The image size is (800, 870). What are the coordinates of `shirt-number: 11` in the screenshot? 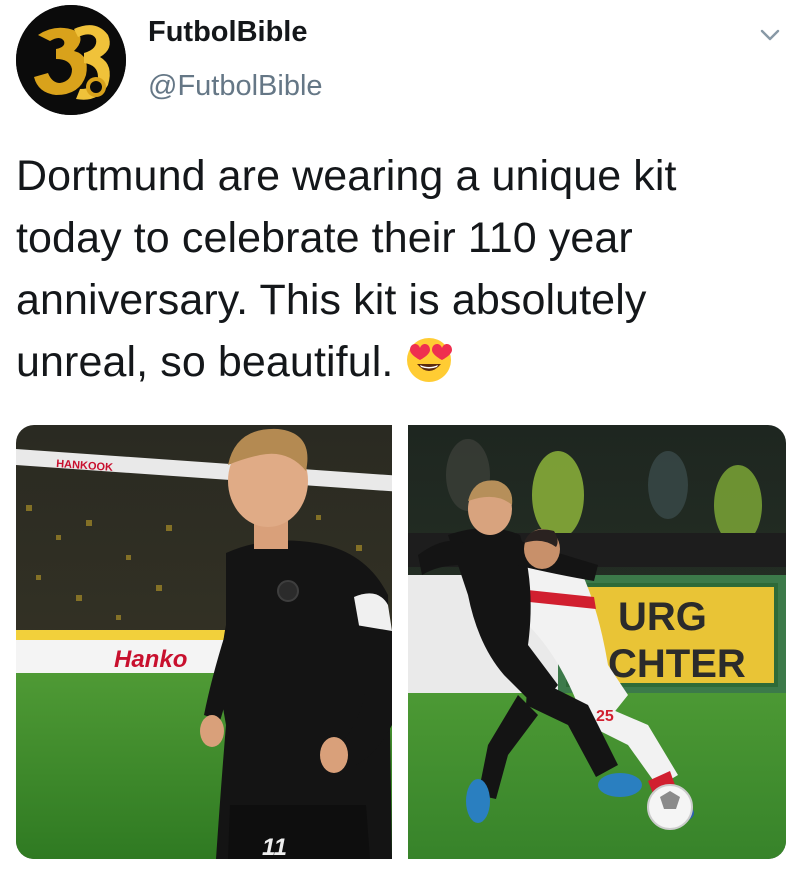 It's located at (274, 846).